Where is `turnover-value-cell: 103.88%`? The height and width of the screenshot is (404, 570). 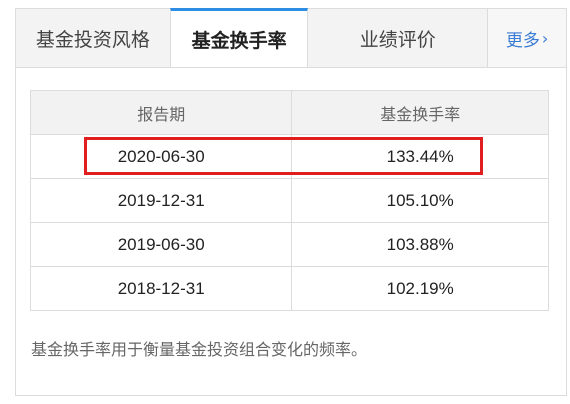 turnover-value-cell: 103.88% is located at coordinates (420, 244).